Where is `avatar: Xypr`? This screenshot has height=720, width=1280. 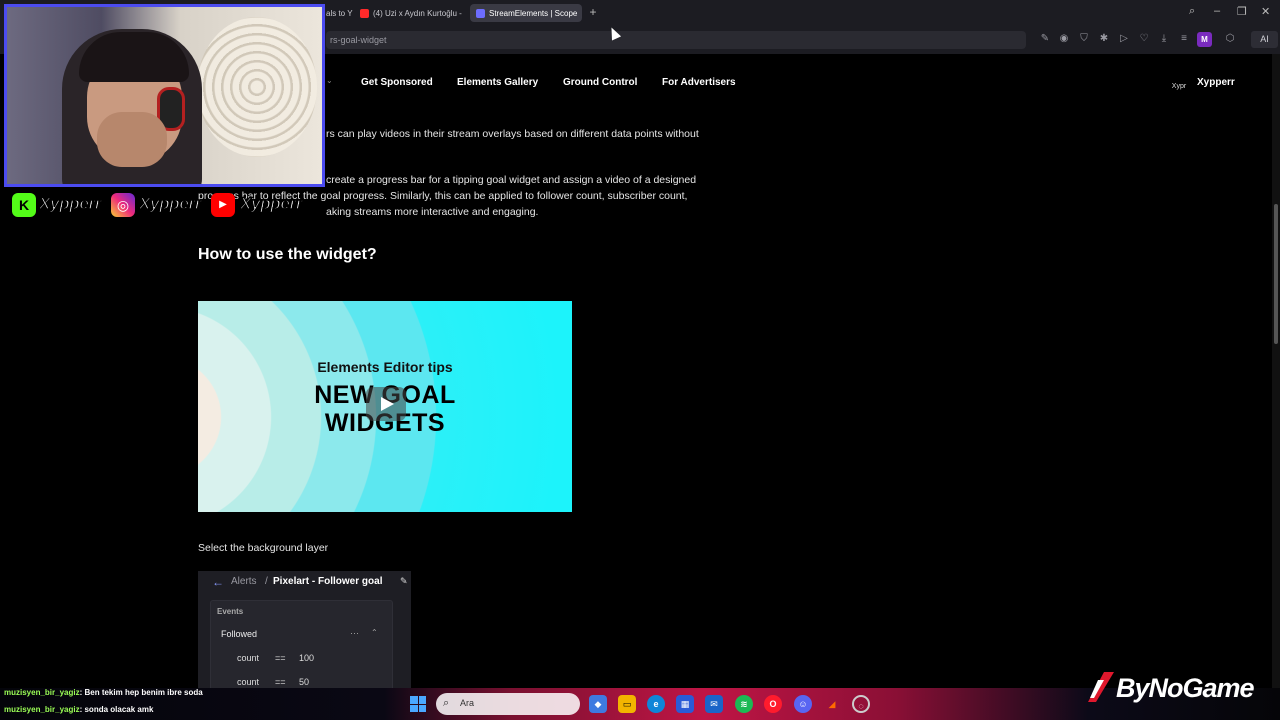 avatar: Xypr is located at coordinates (1179, 83).